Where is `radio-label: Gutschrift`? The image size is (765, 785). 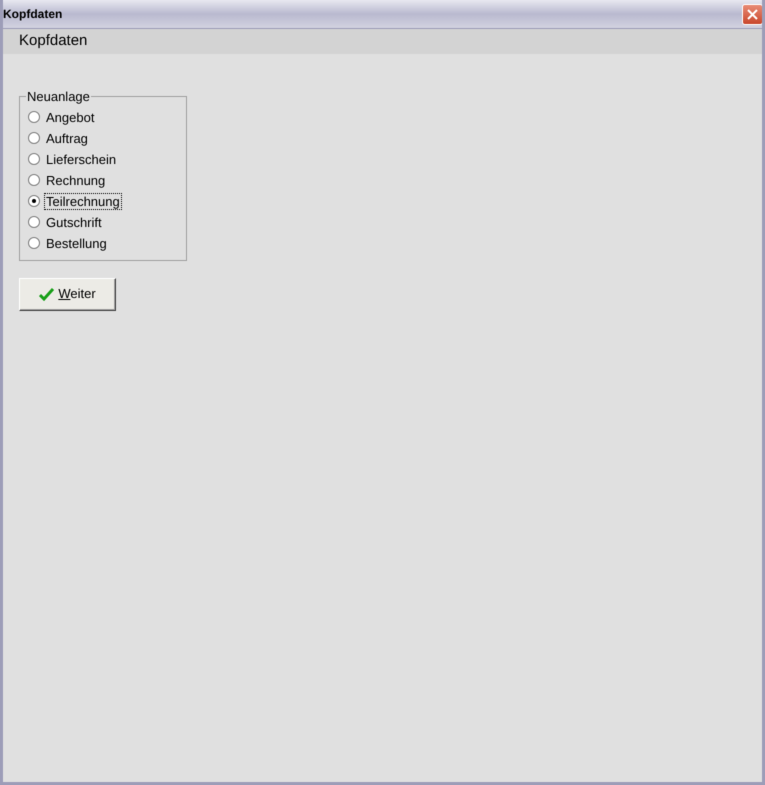
radio-label: Gutschrift is located at coordinates (74, 222).